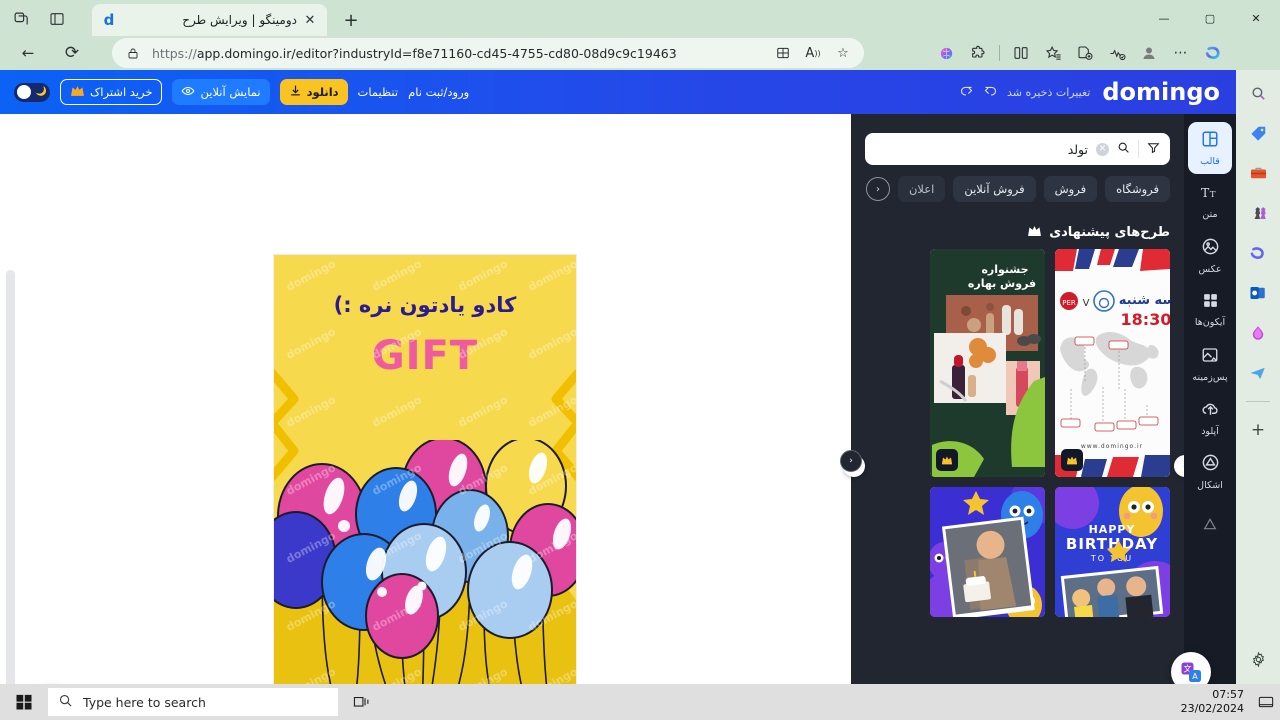  I want to click on subscribe-label: خرید اشتراک, so click(121, 92).